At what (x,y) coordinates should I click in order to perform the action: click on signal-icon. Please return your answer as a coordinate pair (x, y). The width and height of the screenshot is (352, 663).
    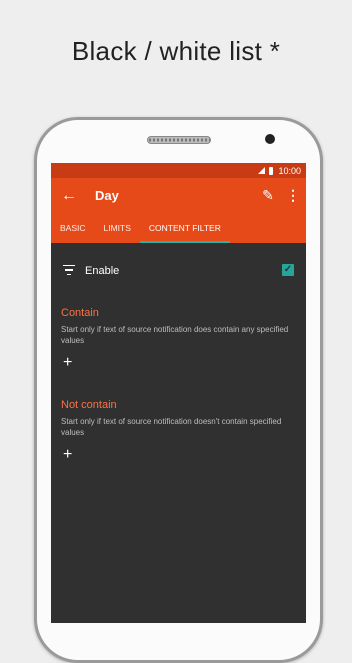
    Looking at the image, I should click on (262, 170).